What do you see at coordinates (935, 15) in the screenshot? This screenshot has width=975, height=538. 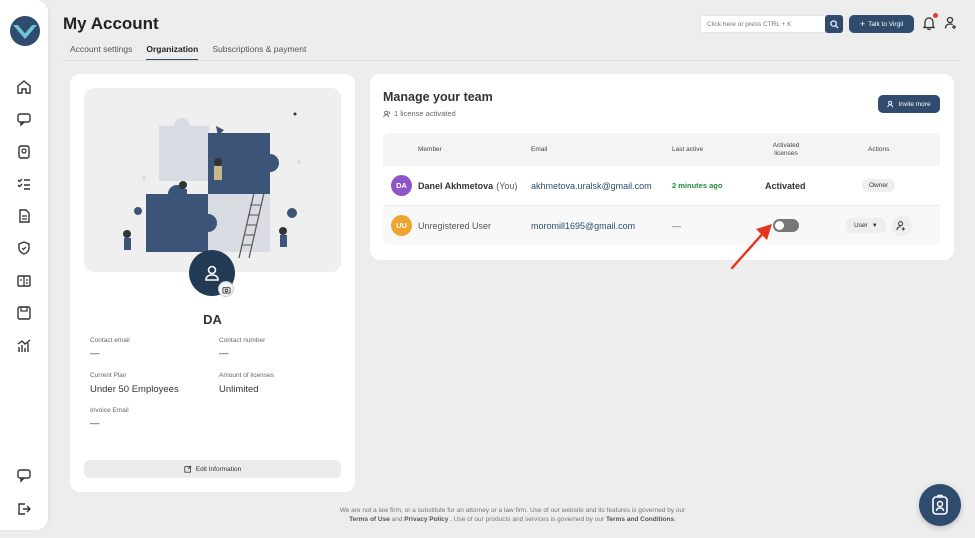 I see `notification-dot` at bounding box center [935, 15].